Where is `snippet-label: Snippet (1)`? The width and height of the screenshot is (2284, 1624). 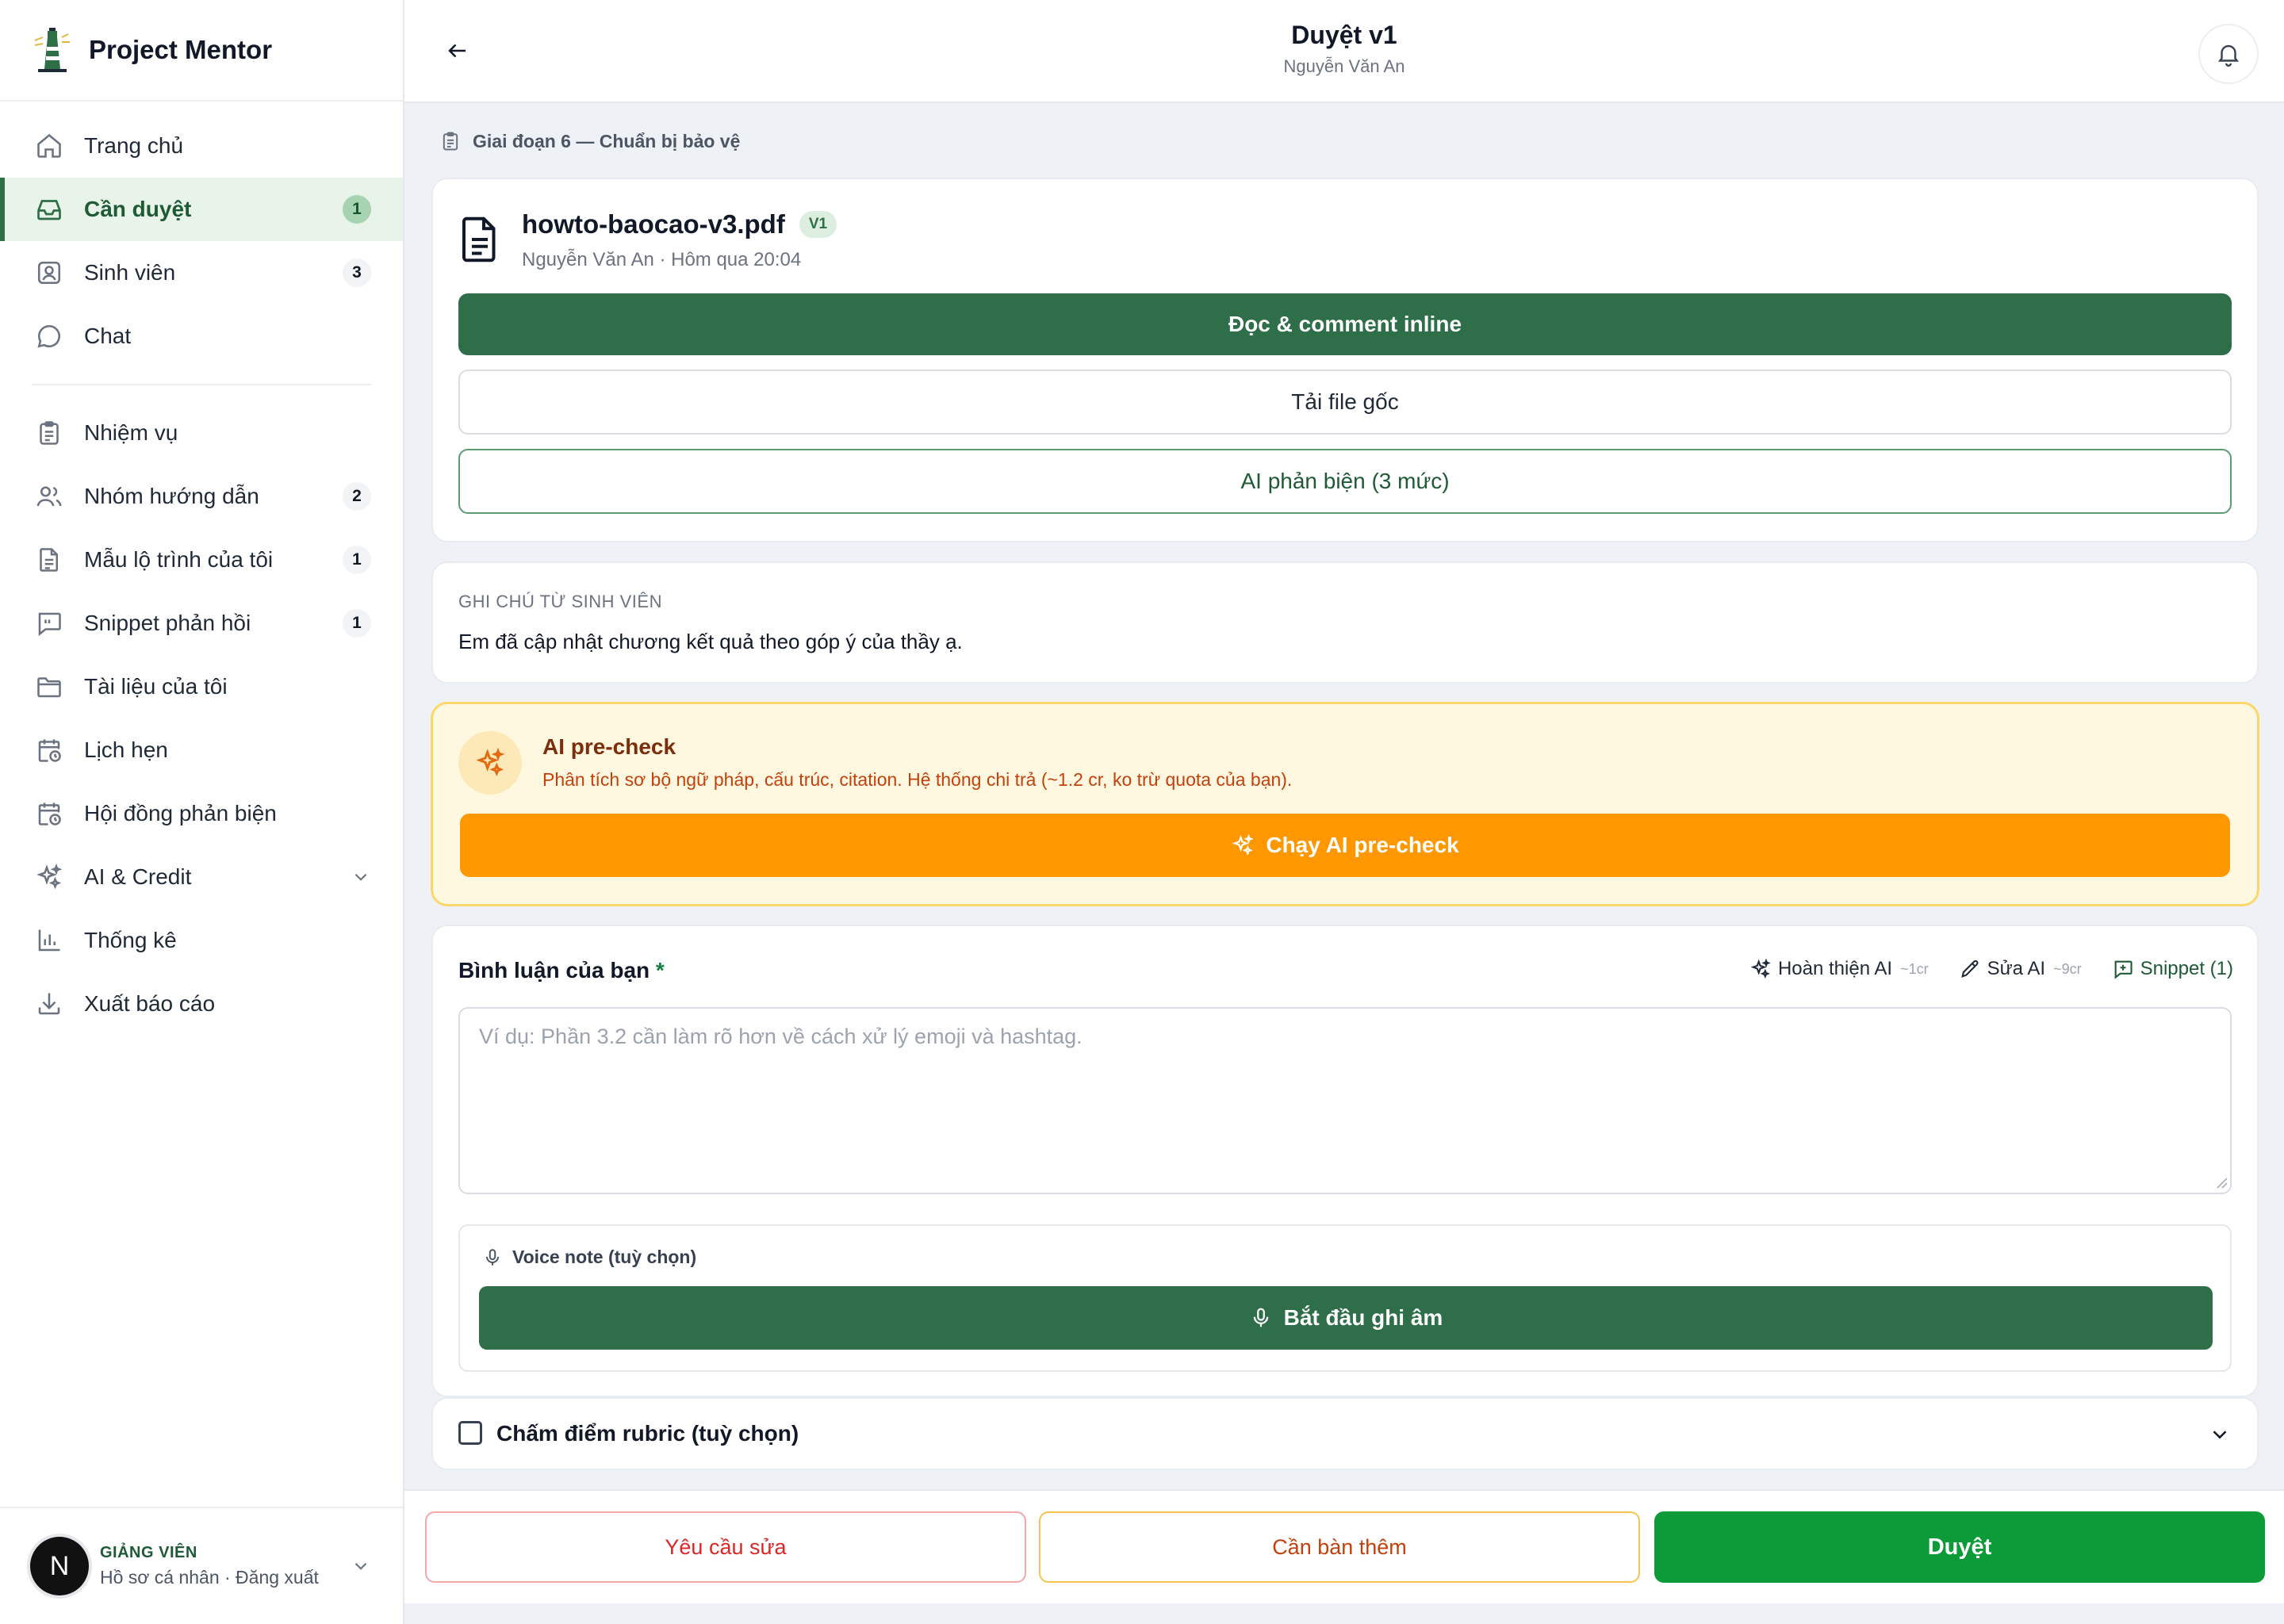
snippet-label: Snippet (1) is located at coordinates (2186, 969).